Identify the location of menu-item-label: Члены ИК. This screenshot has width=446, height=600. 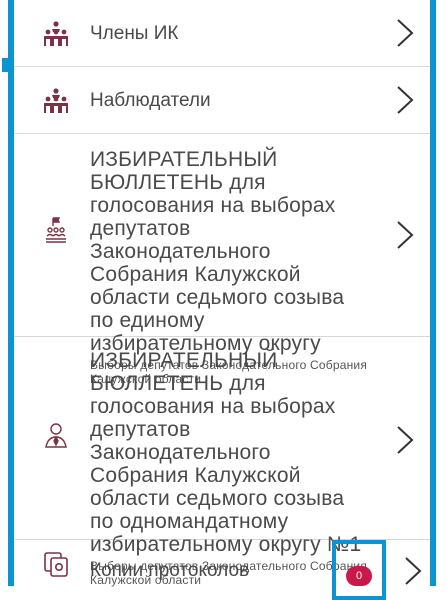
(134, 33).